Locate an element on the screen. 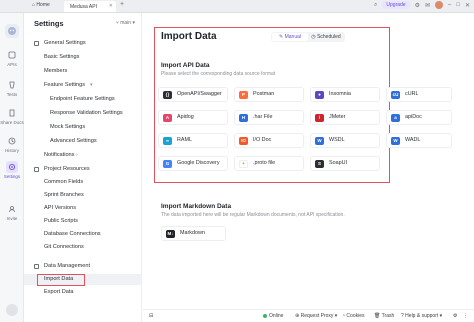 This screenshot has width=474, height=322. account-avatar is located at coordinates (12, 310).